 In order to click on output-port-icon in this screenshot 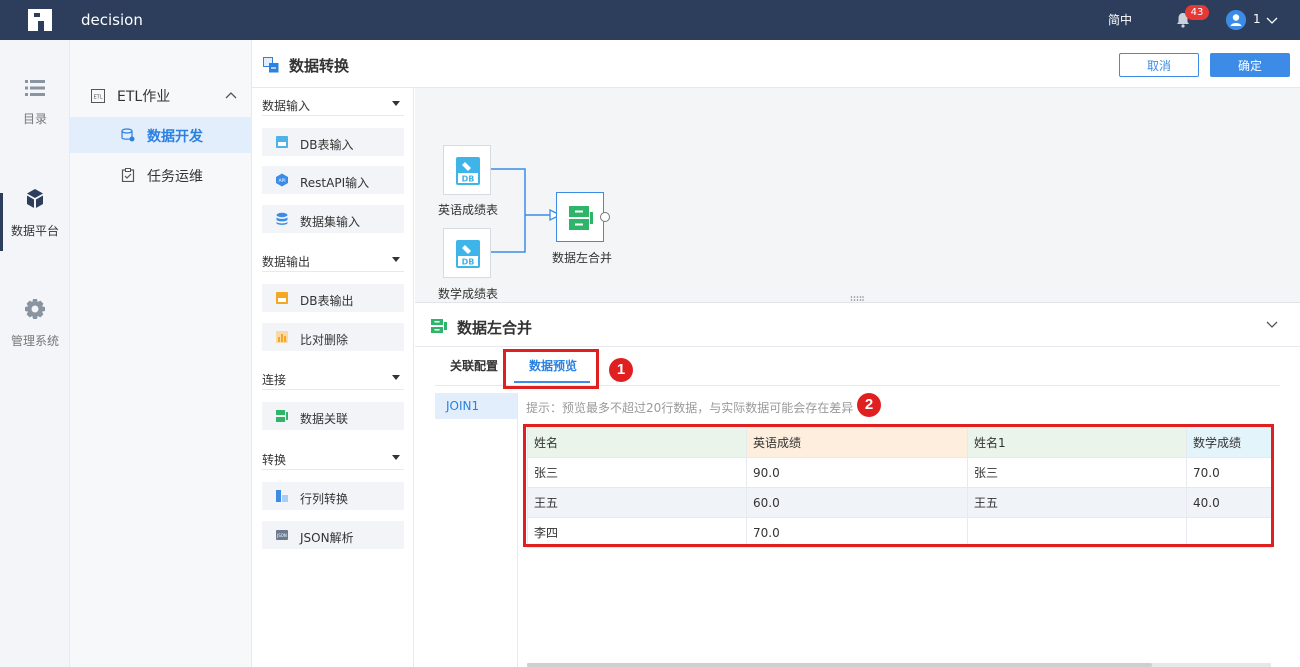, I will do `click(605, 217)`.